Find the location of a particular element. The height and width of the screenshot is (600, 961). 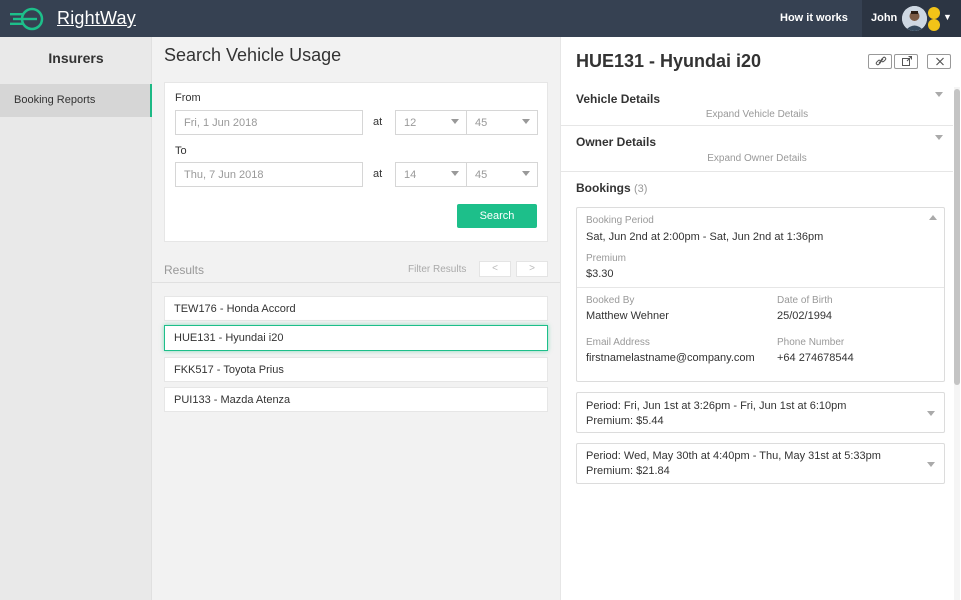

sidebar-title: Insurers is located at coordinates (76, 58).